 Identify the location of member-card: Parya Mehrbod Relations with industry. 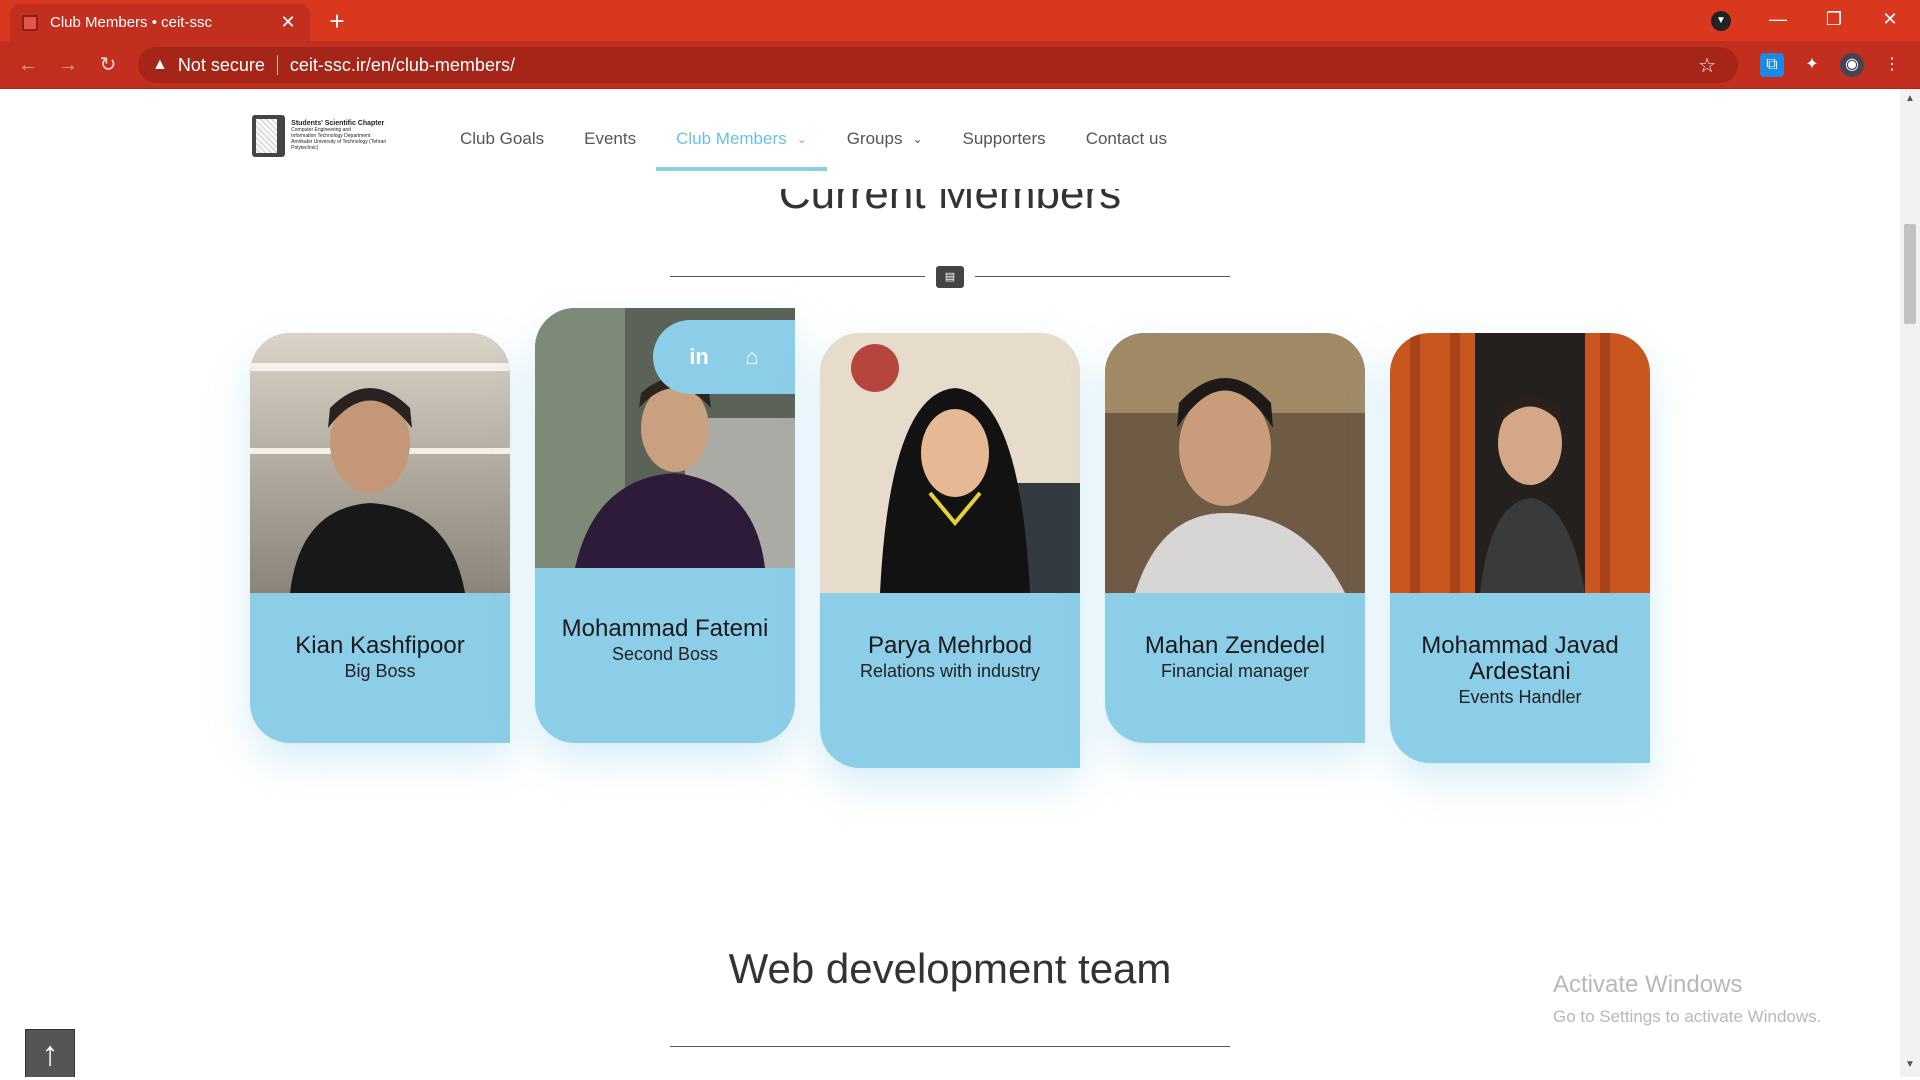
(950, 550).